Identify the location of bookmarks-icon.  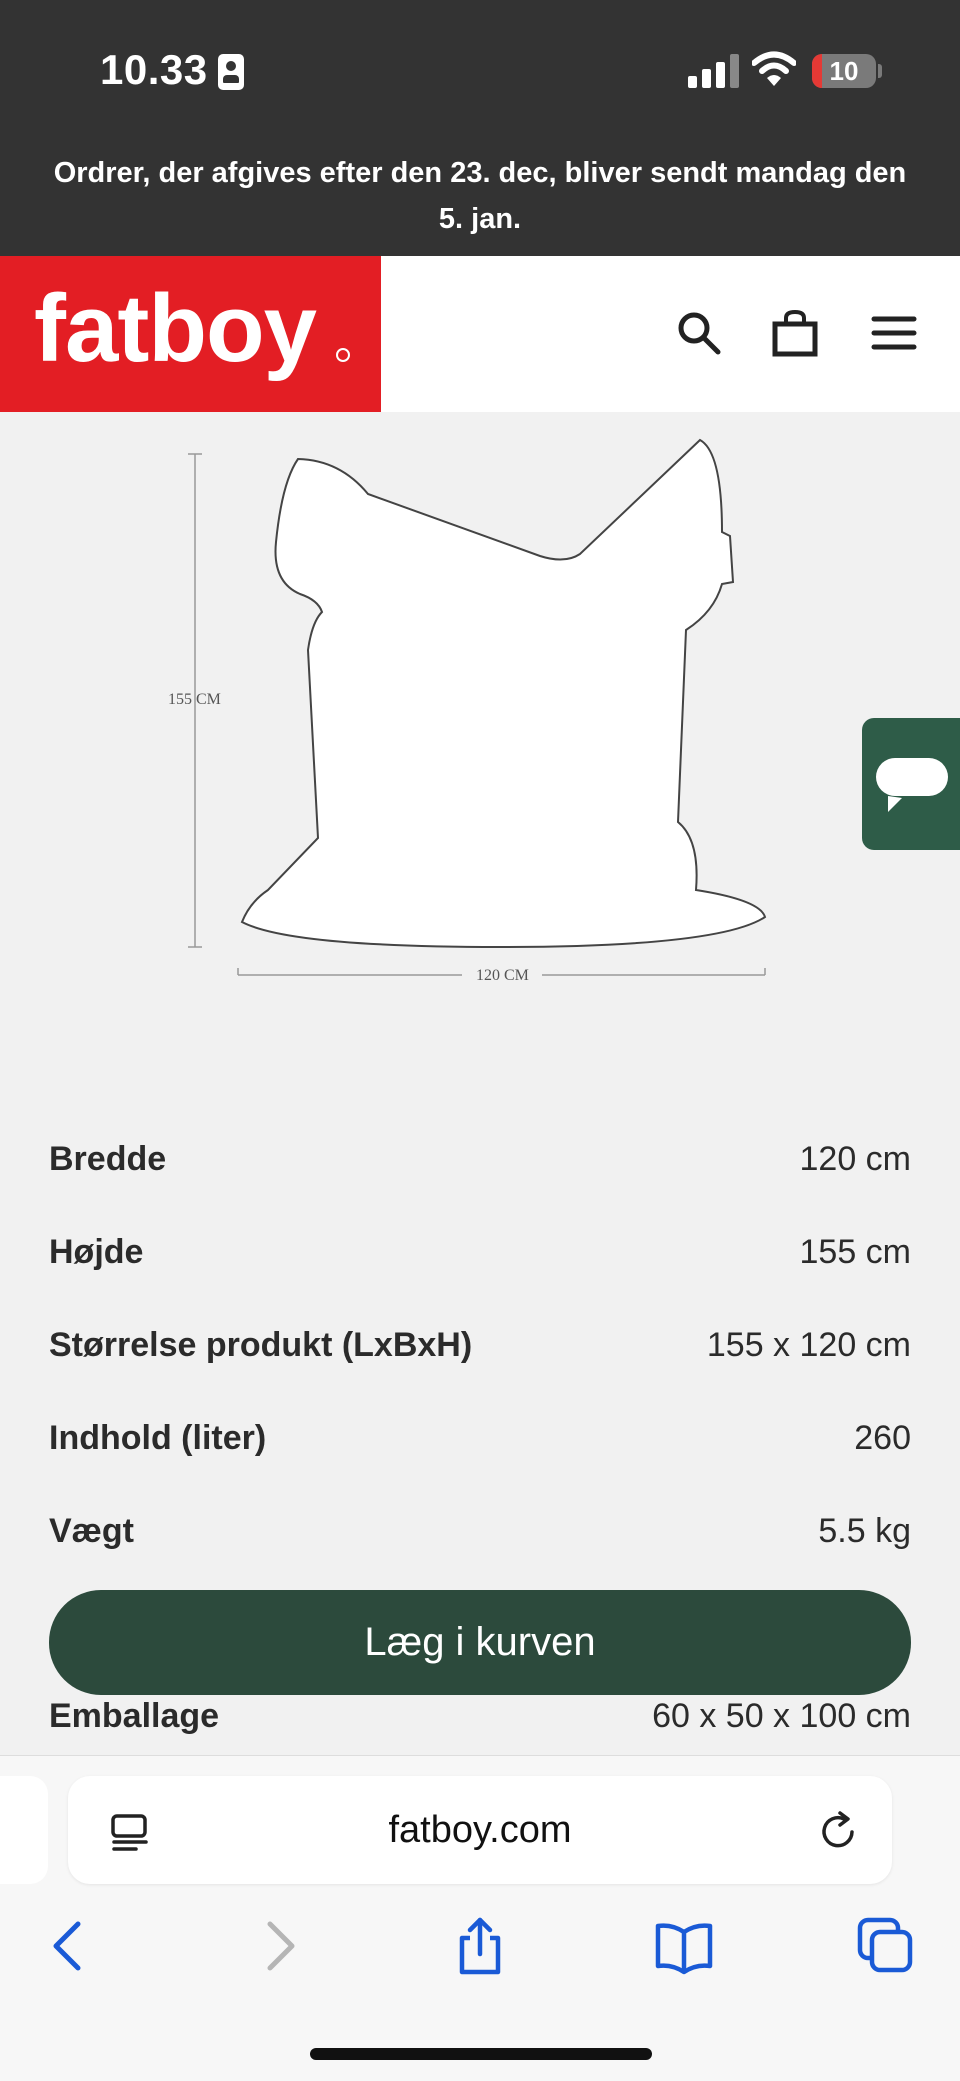
(684, 1946).